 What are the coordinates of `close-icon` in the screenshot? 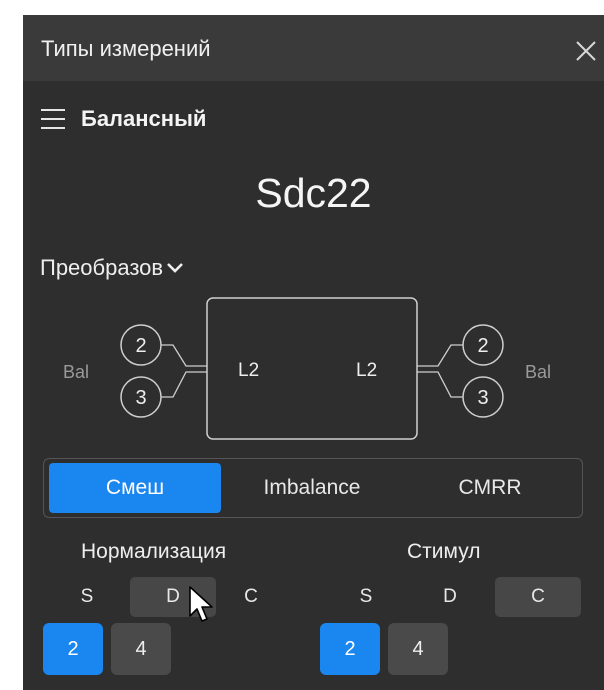 It's located at (586, 51).